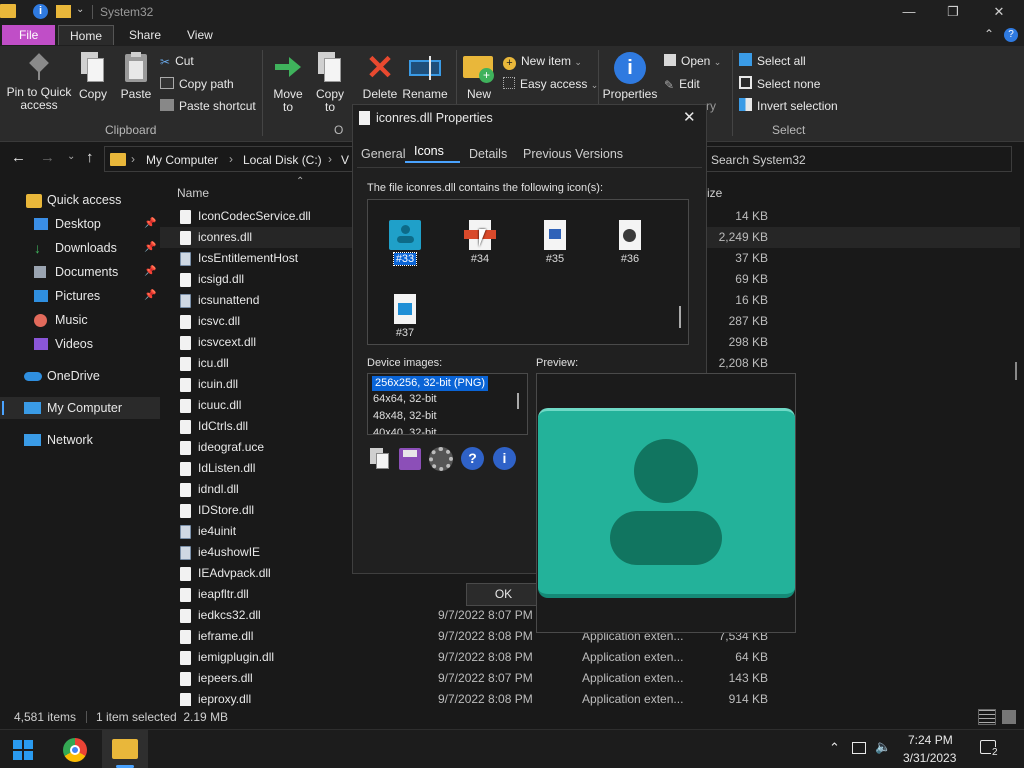 The image size is (1024, 768). I want to click on copy-to-button: Copy to, so click(330, 83).